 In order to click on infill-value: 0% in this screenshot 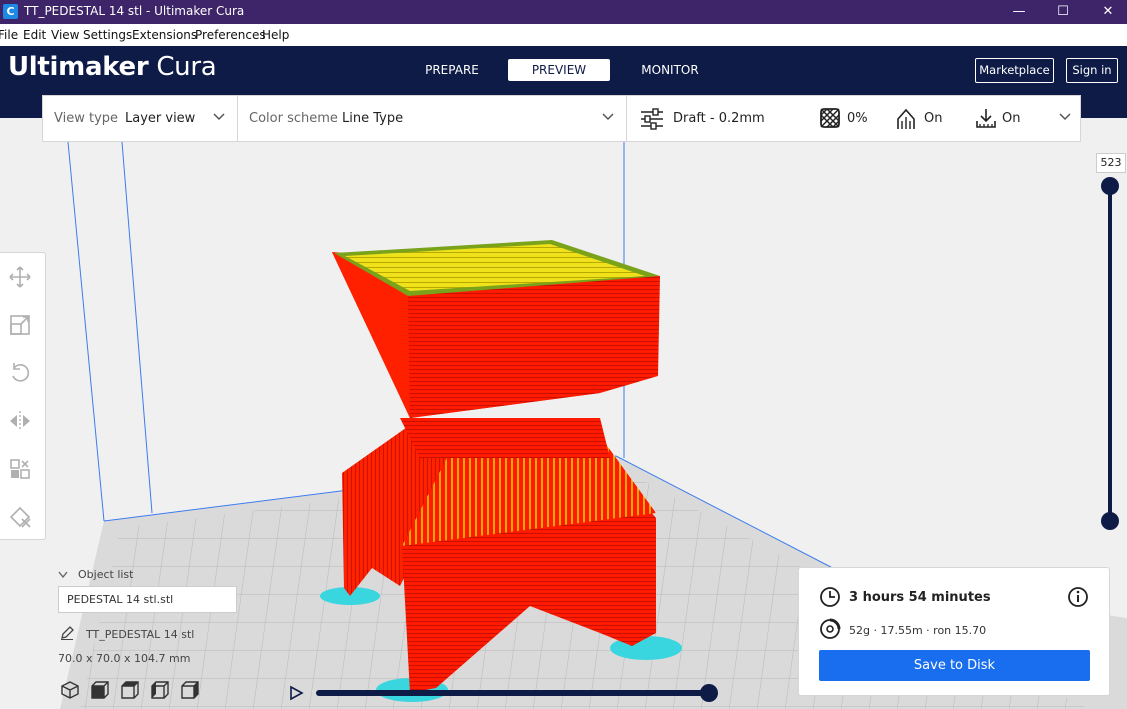, I will do `click(857, 118)`.